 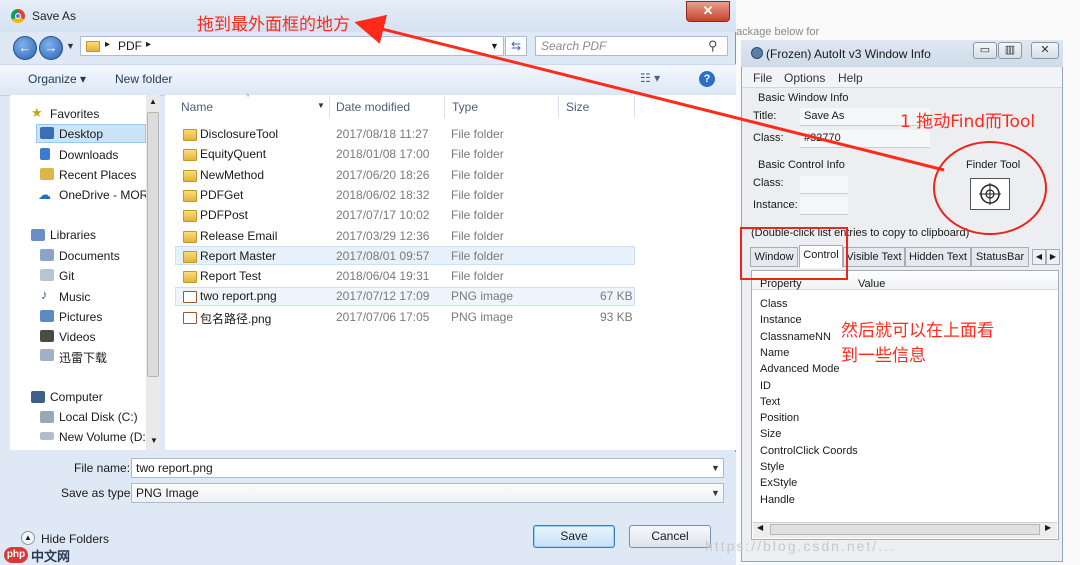 I want to click on nav-computer: Computer, so click(x=76, y=397).